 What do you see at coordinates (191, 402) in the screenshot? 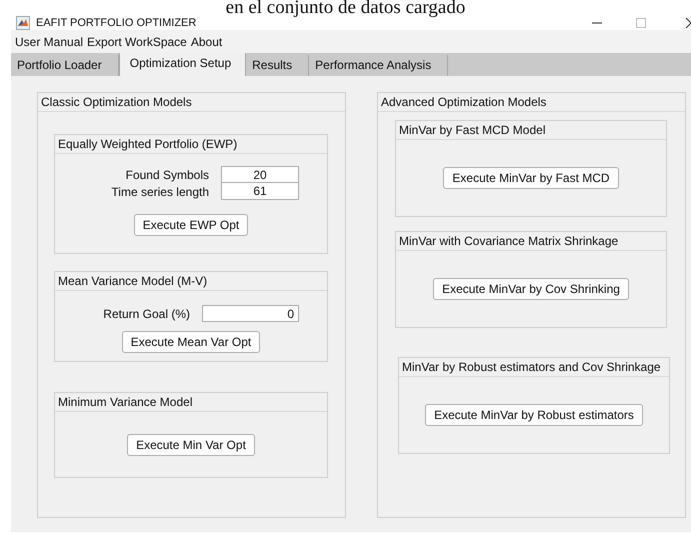
I see `group-title: Minimum Variance Model` at bounding box center [191, 402].